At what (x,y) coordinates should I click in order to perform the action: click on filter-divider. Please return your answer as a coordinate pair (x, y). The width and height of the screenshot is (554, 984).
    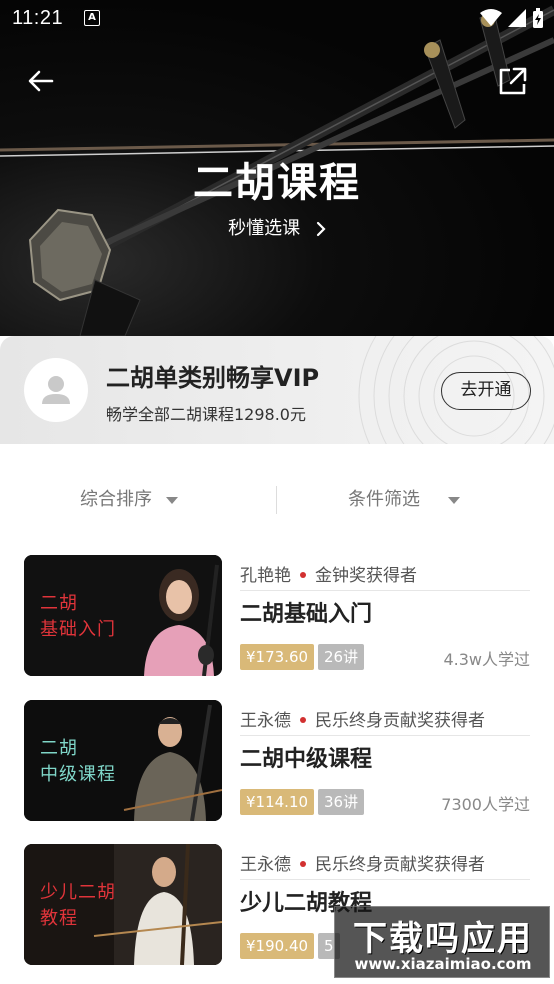
    Looking at the image, I should click on (276, 500).